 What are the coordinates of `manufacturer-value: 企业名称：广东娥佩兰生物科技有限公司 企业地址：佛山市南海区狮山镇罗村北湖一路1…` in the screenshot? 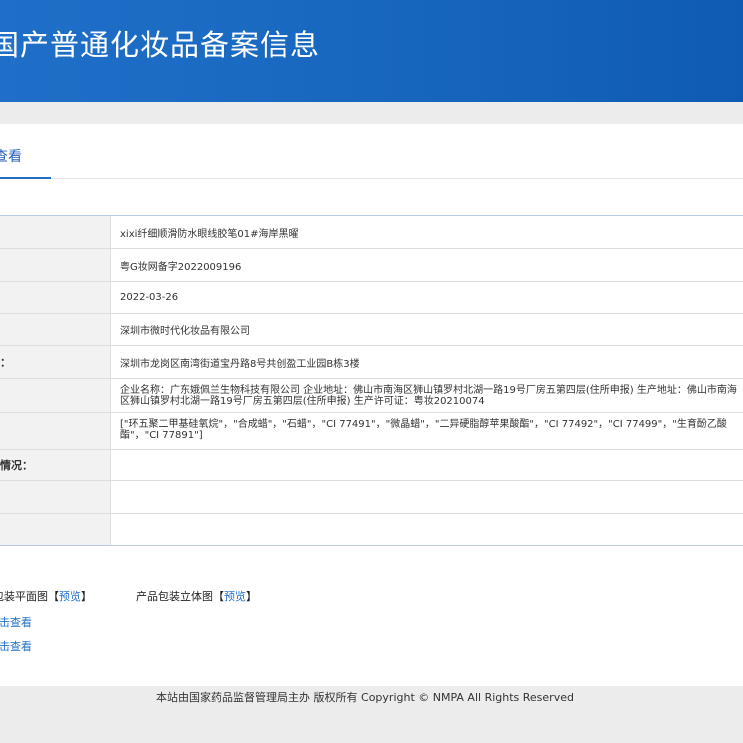 It's located at (428, 396).